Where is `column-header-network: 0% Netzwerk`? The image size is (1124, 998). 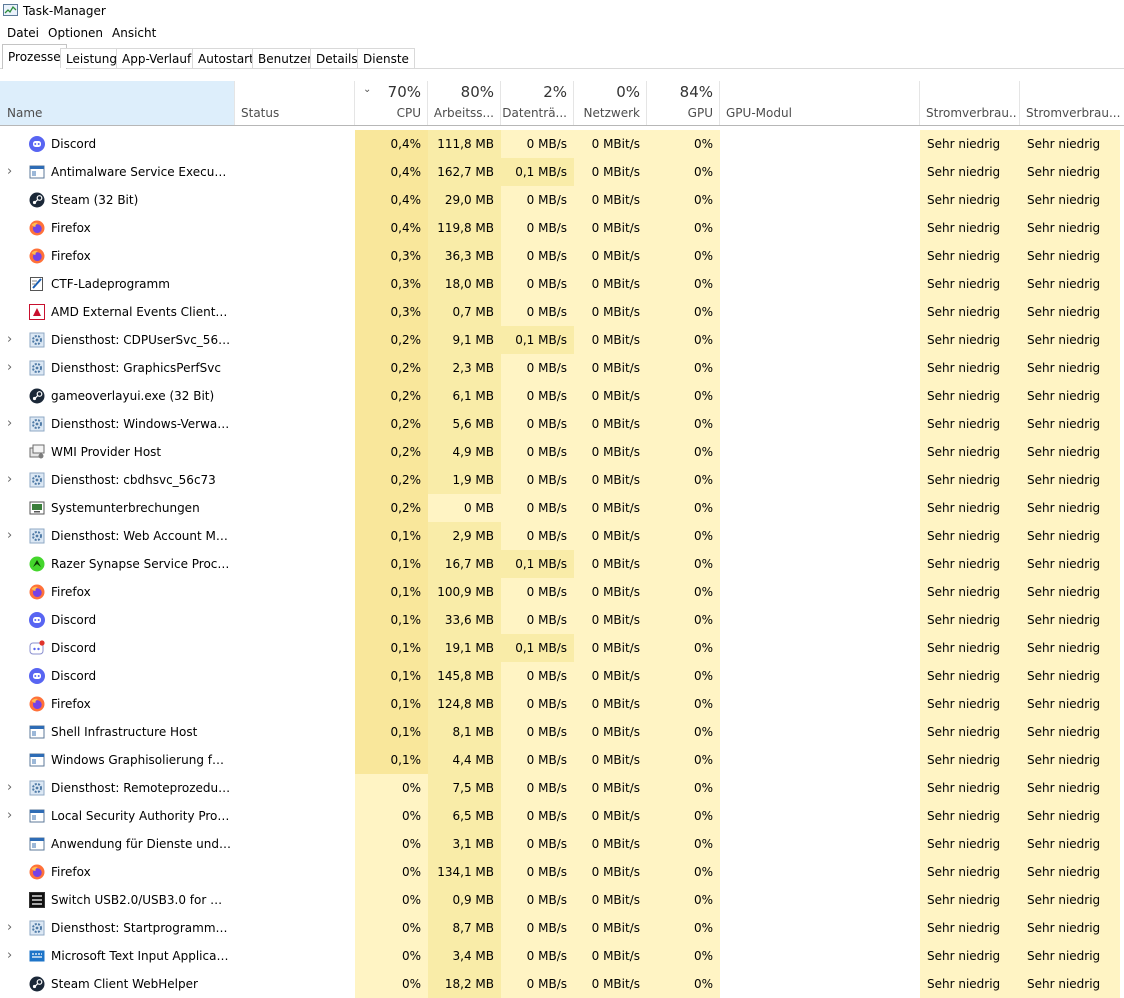 column-header-network: 0% Netzwerk is located at coordinates (610, 103).